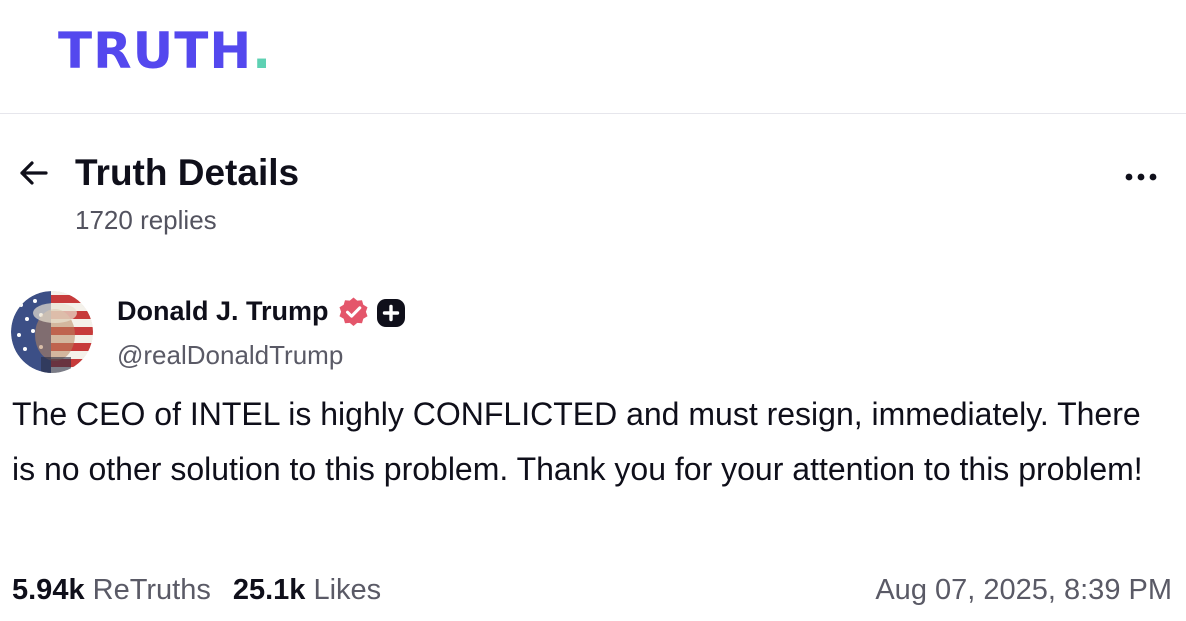 Image resolution: width=1186 pixels, height=621 pixels. I want to click on author-name: Donald J. Trump, so click(223, 311).